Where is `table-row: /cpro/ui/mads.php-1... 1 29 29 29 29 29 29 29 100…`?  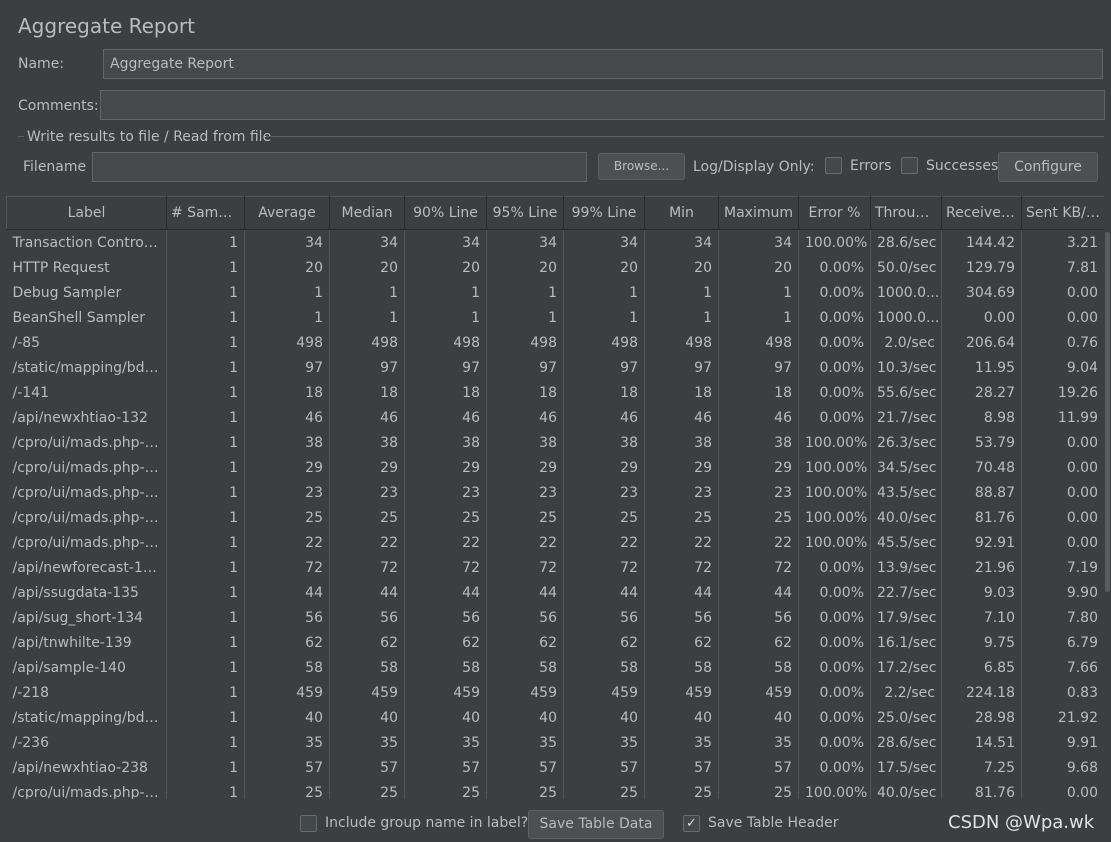 table-row: /cpro/ui/mads.php-1... 1 29 29 29 29 29 29 29 100… is located at coordinates (555, 467).